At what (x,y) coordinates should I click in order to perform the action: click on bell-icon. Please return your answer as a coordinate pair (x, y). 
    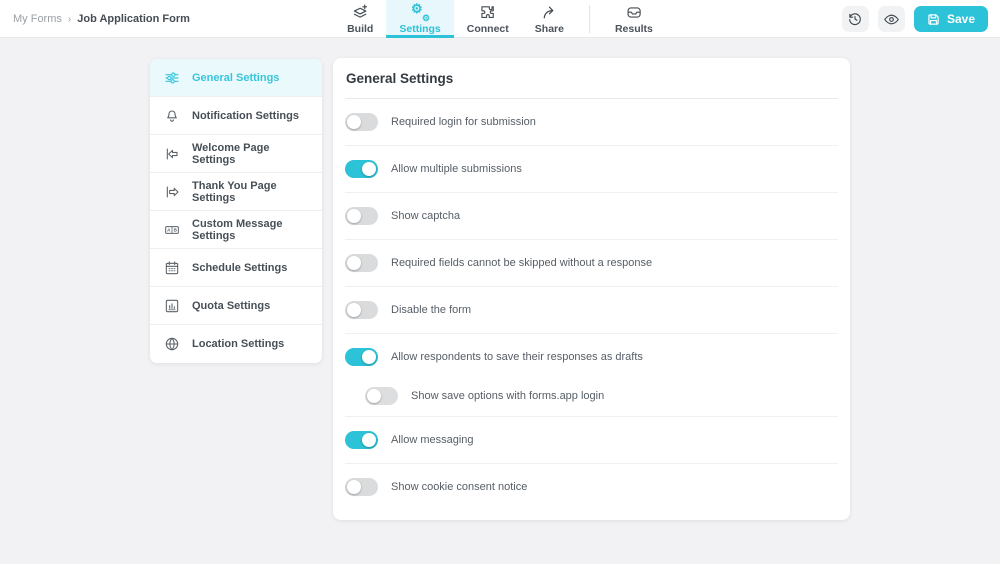
    Looking at the image, I should click on (172, 116).